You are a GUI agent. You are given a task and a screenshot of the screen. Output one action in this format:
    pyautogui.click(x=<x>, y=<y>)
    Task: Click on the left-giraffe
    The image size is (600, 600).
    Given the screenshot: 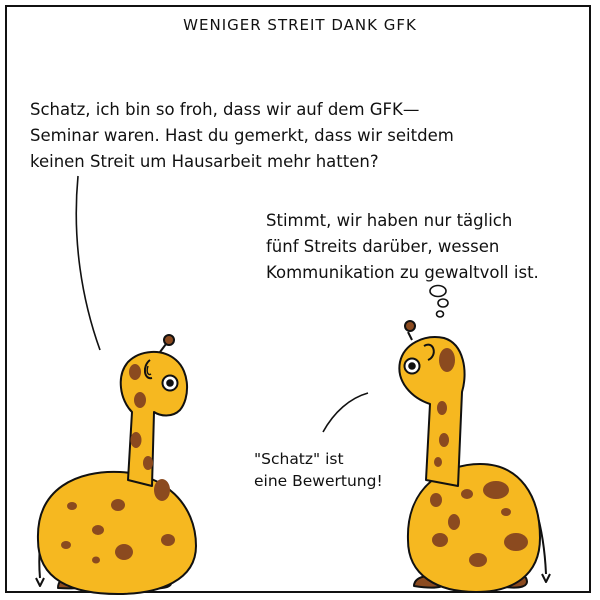 What is the action you would take?
    pyautogui.click(x=116, y=464)
    